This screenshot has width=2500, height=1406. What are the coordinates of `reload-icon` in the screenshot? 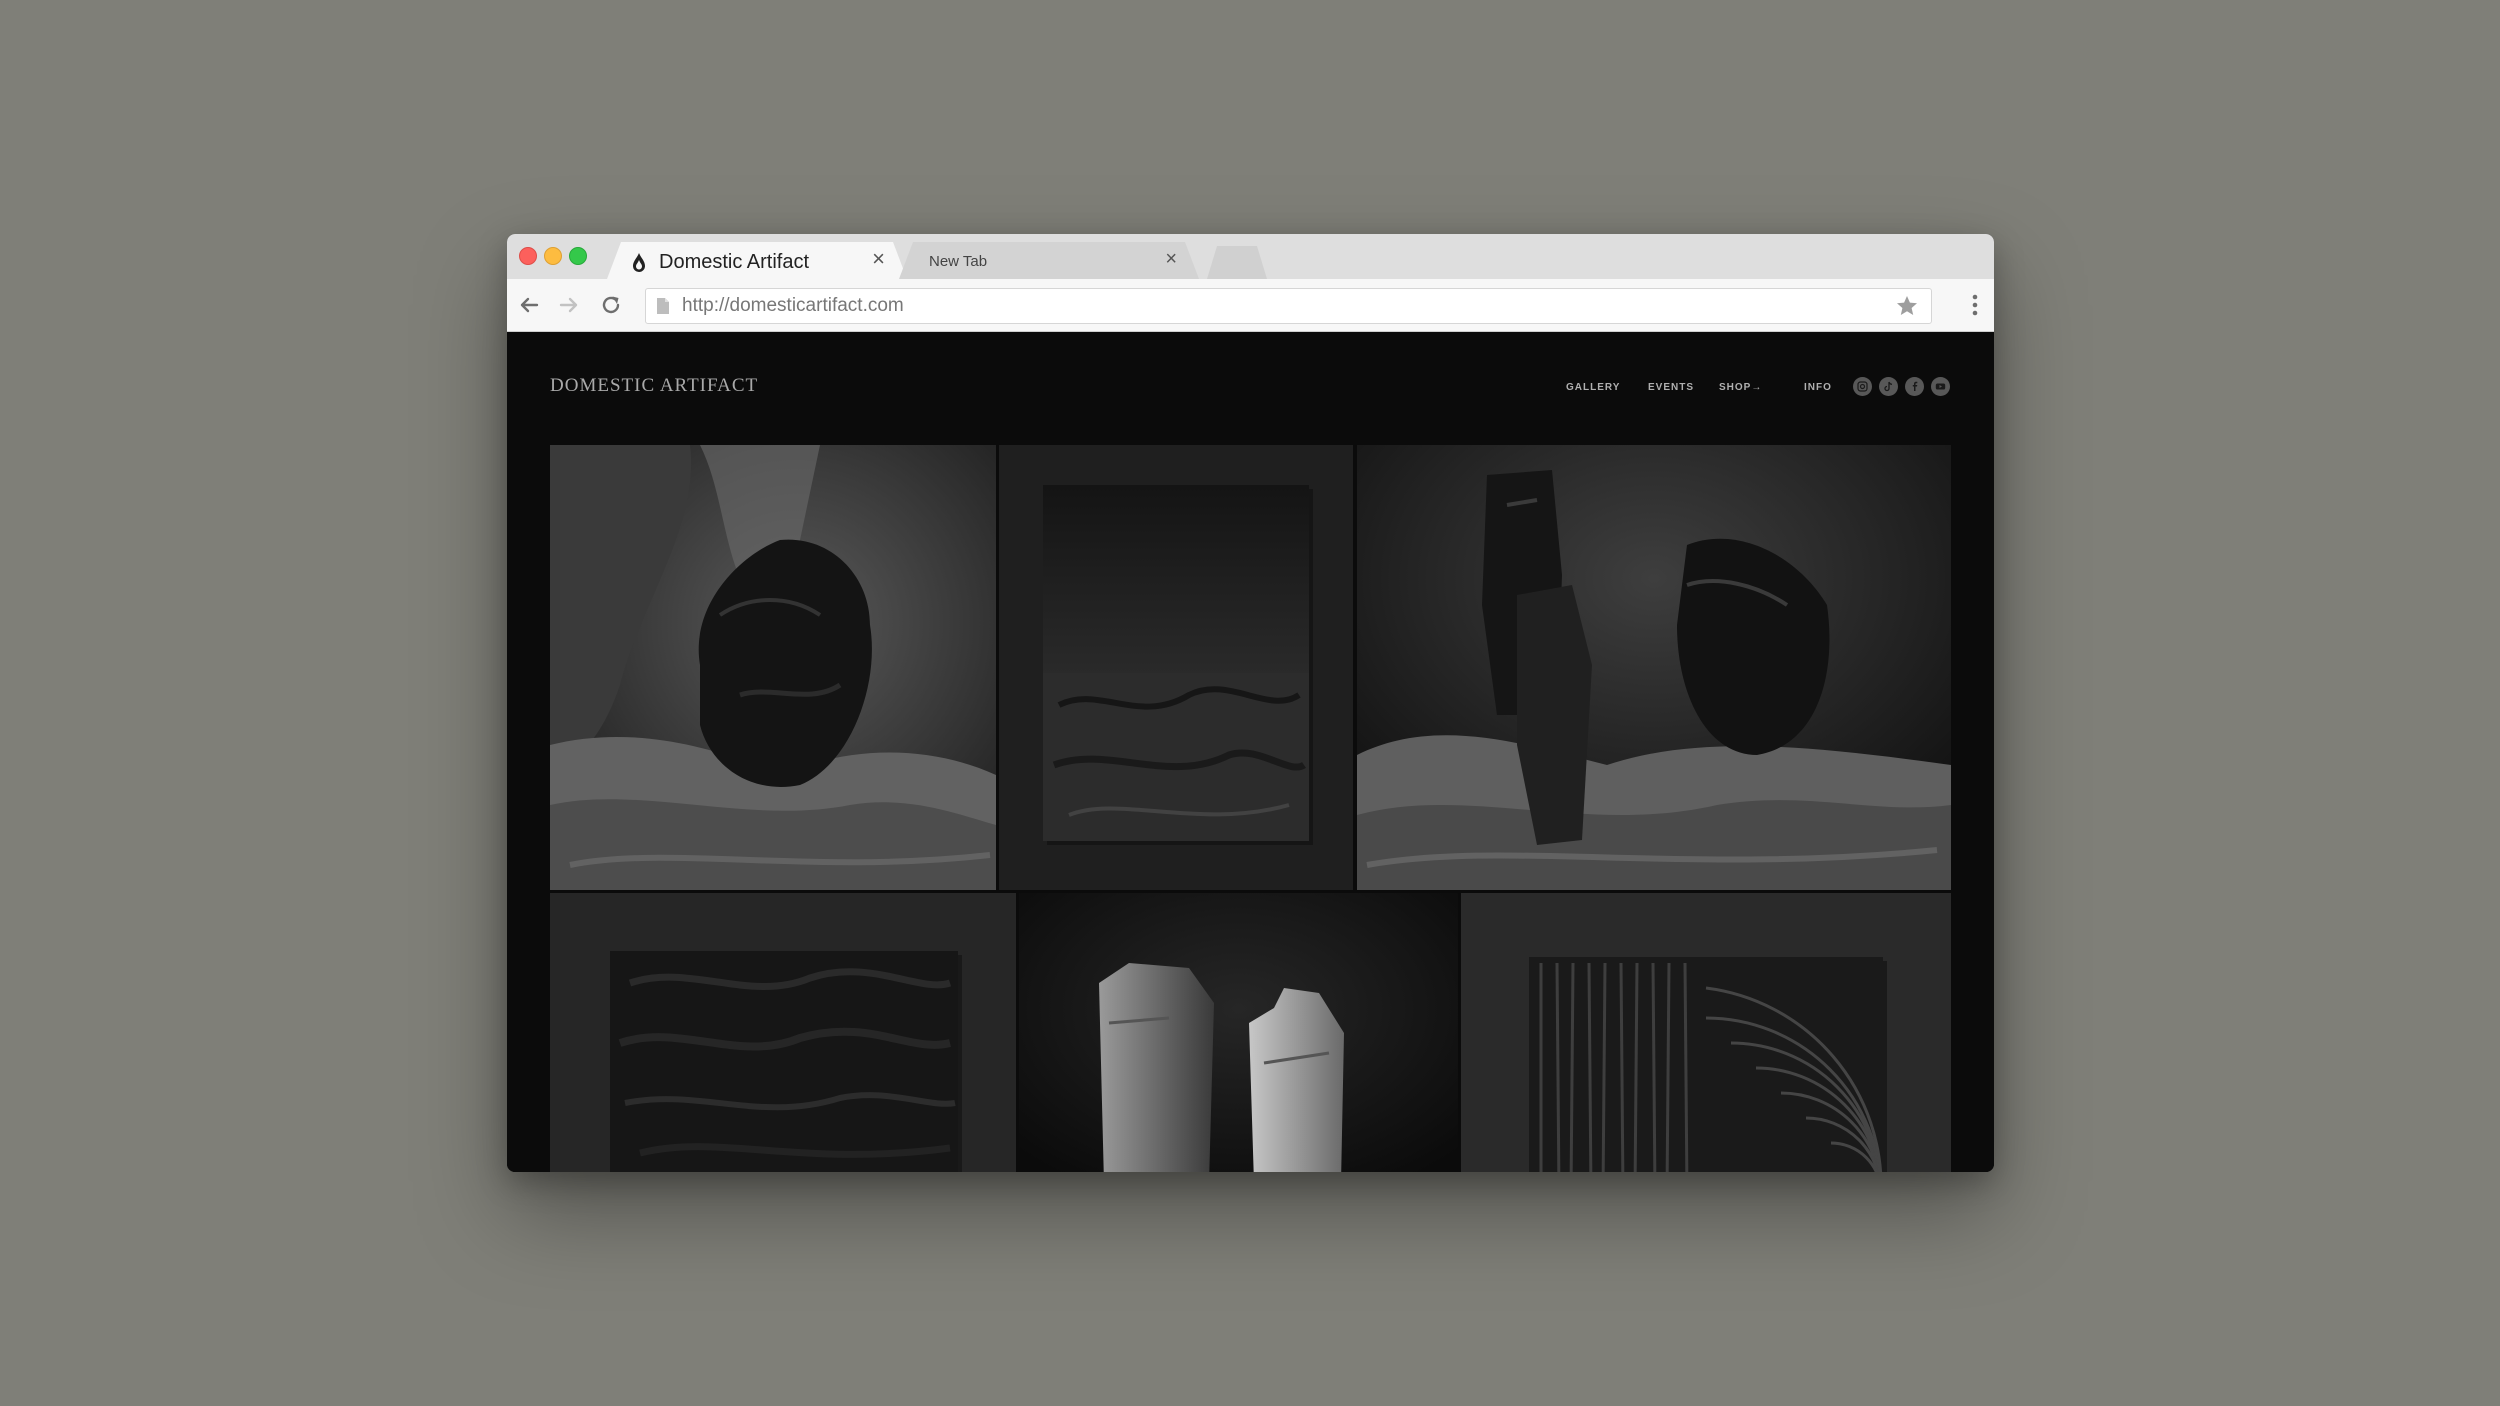 It's located at (611, 305).